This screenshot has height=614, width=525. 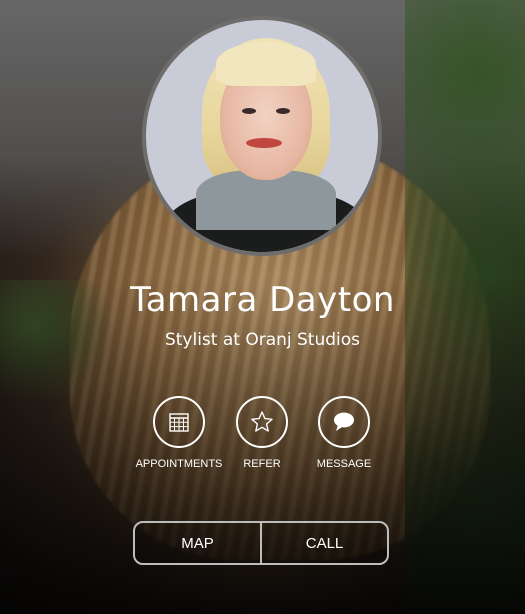 I want to click on star-icon, so click(x=262, y=421).